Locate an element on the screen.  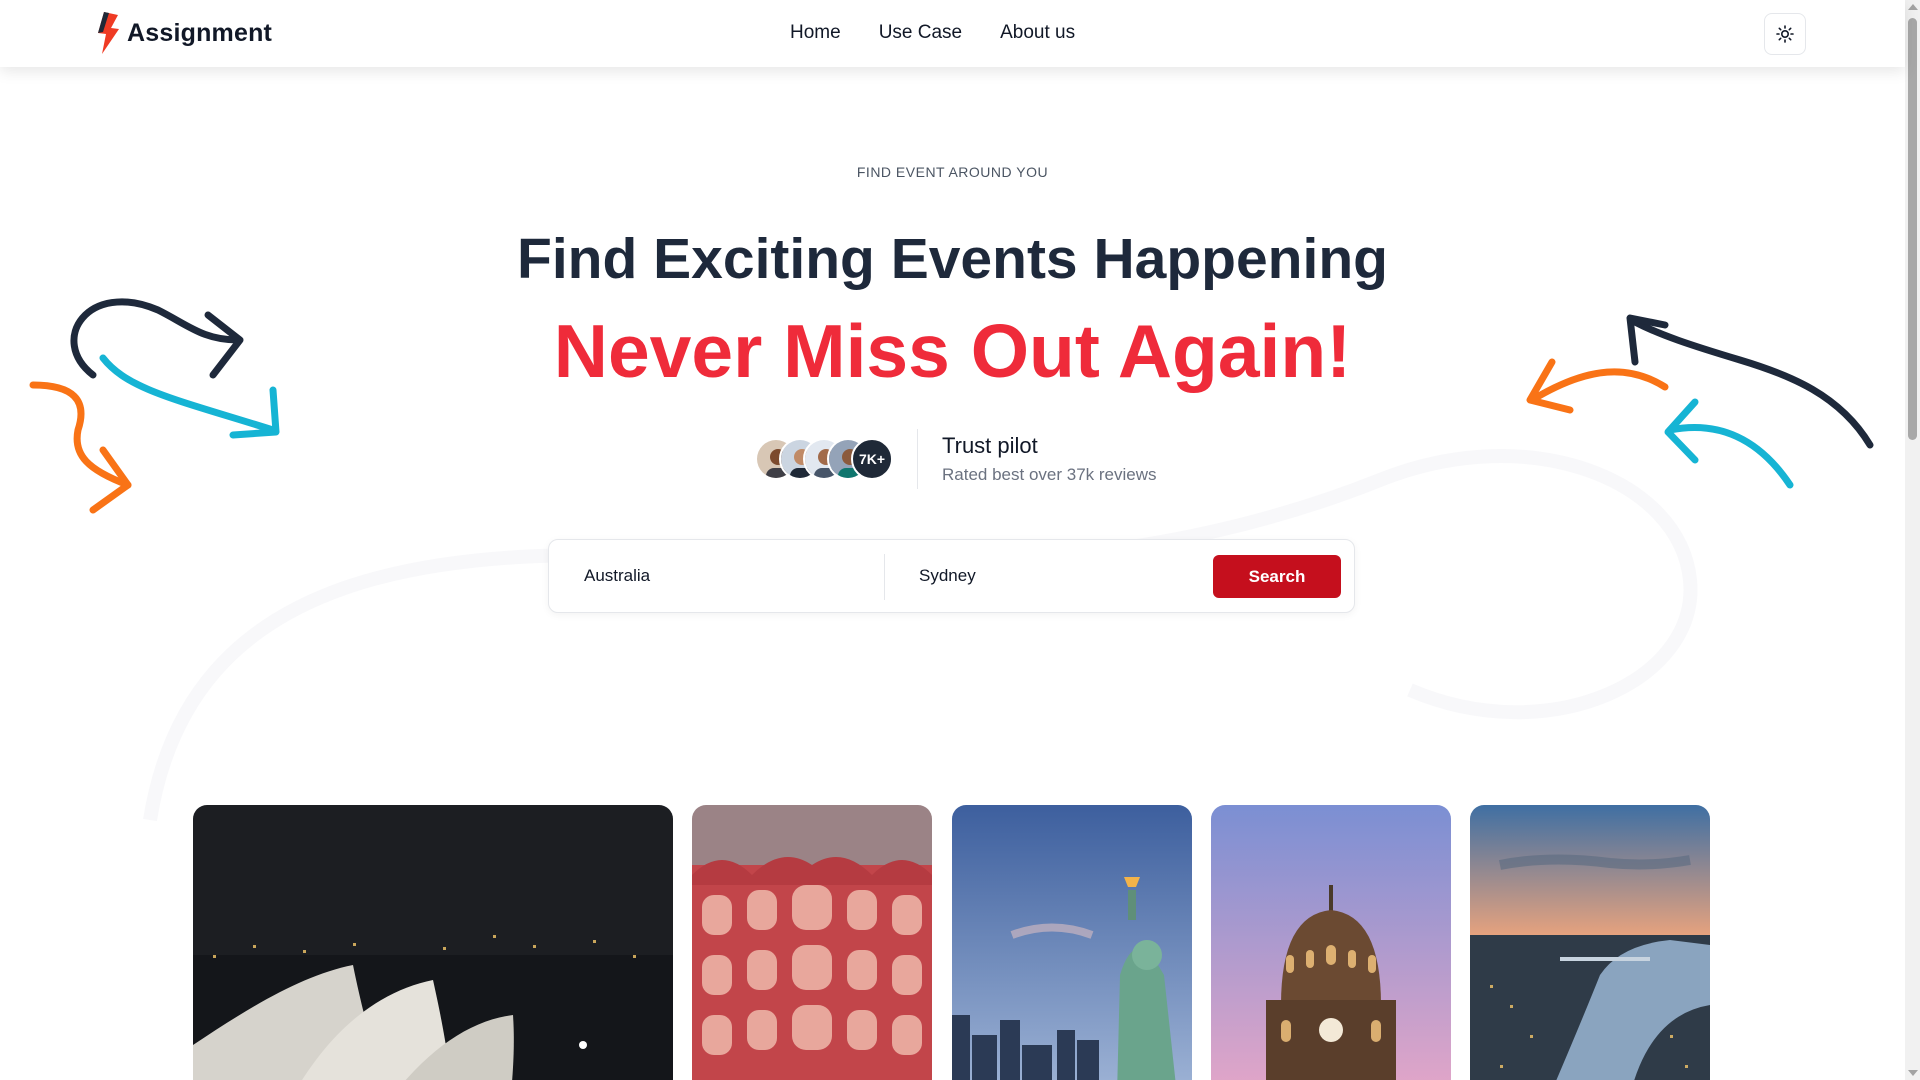
search-button: Search is located at coordinates (1277, 576).